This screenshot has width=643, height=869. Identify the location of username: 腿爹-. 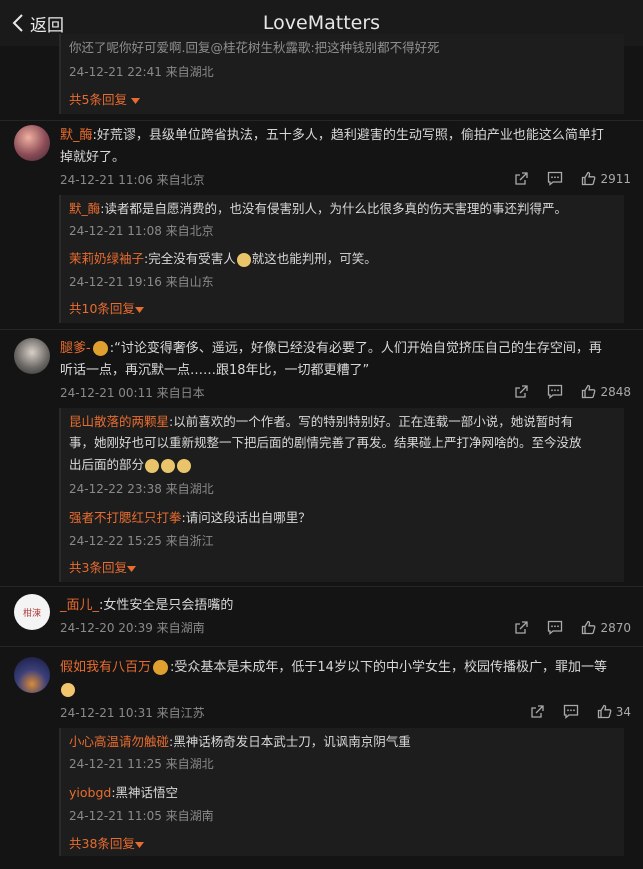
(75, 348).